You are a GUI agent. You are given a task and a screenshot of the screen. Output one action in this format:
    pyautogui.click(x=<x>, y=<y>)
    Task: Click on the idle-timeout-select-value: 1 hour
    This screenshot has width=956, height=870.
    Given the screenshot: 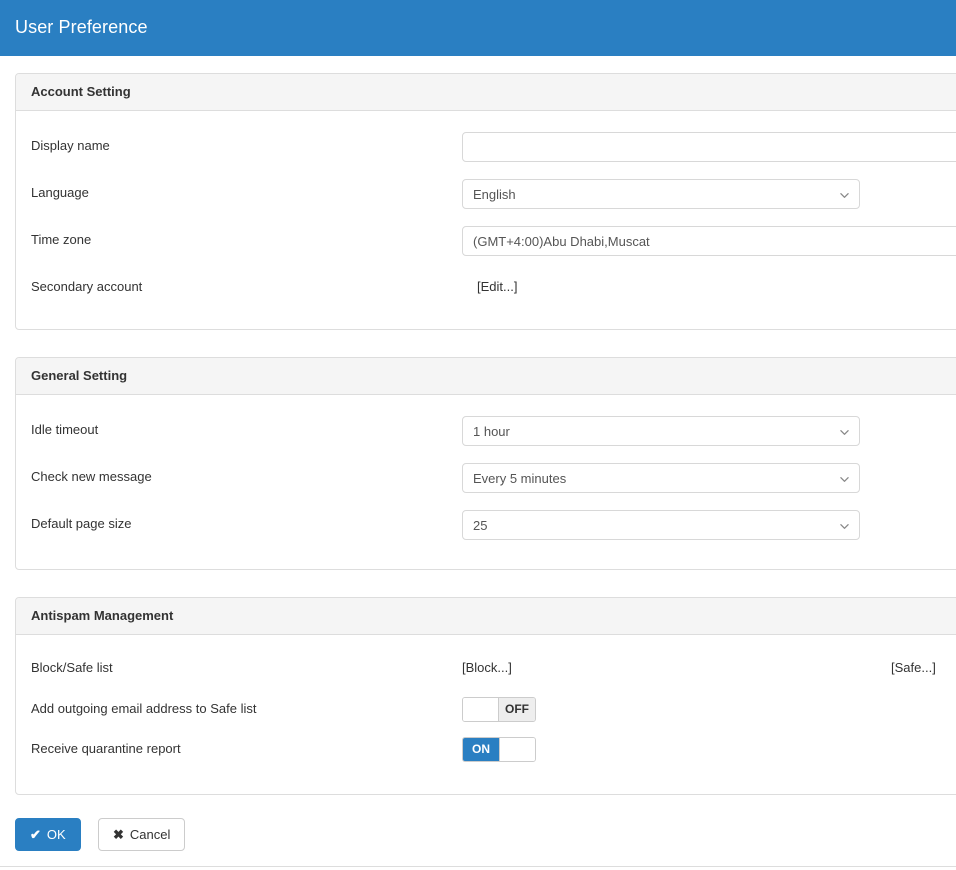 What is the action you would take?
    pyautogui.click(x=491, y=431)
    